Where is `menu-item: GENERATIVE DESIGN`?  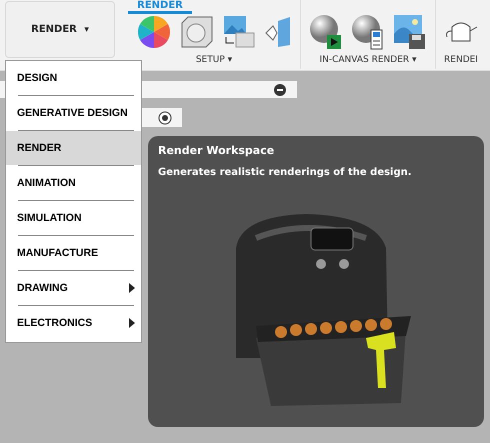
menu-item: GENERATIVE DESIGN is located at coordinates (73, 113).